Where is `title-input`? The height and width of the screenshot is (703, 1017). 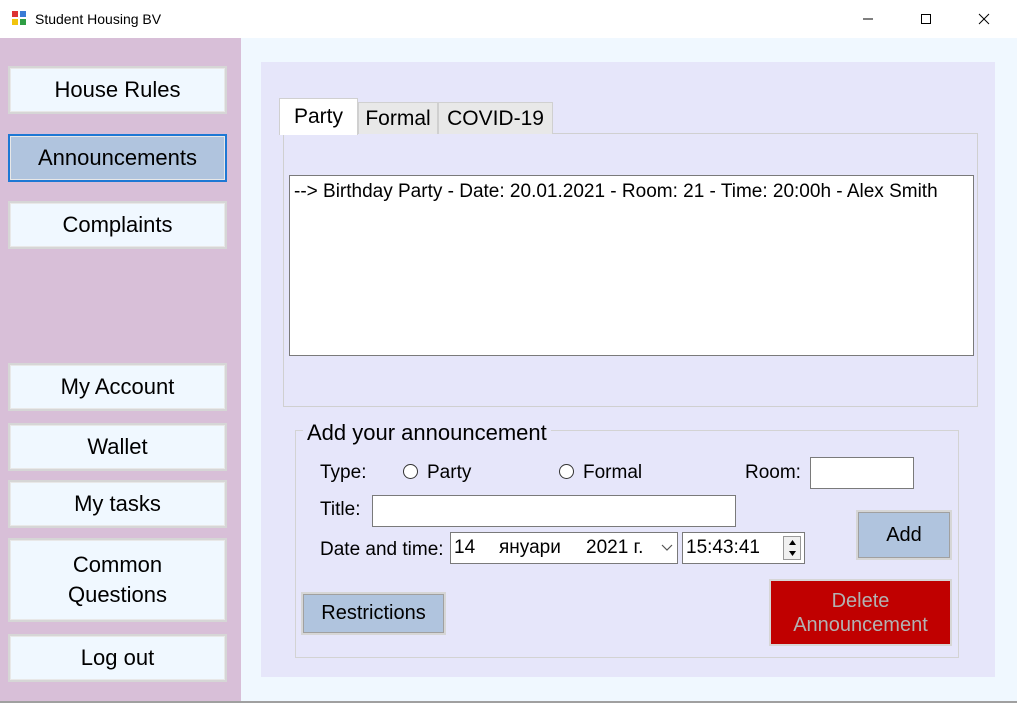
title-input is located at coordinates (554, 511).